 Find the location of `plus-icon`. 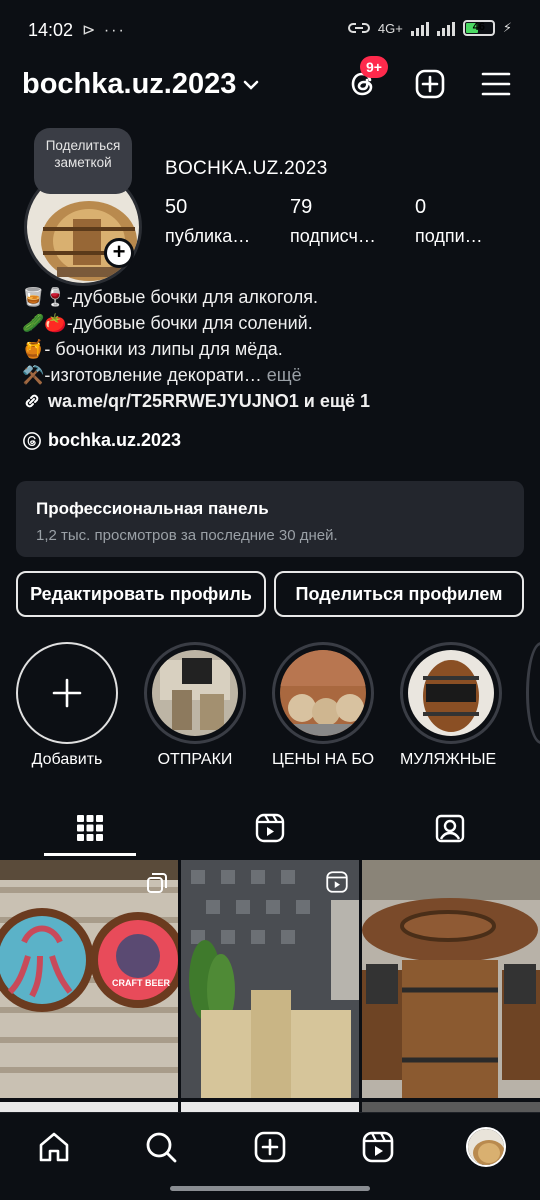

plus-icon is located at coordinates (67, 693).